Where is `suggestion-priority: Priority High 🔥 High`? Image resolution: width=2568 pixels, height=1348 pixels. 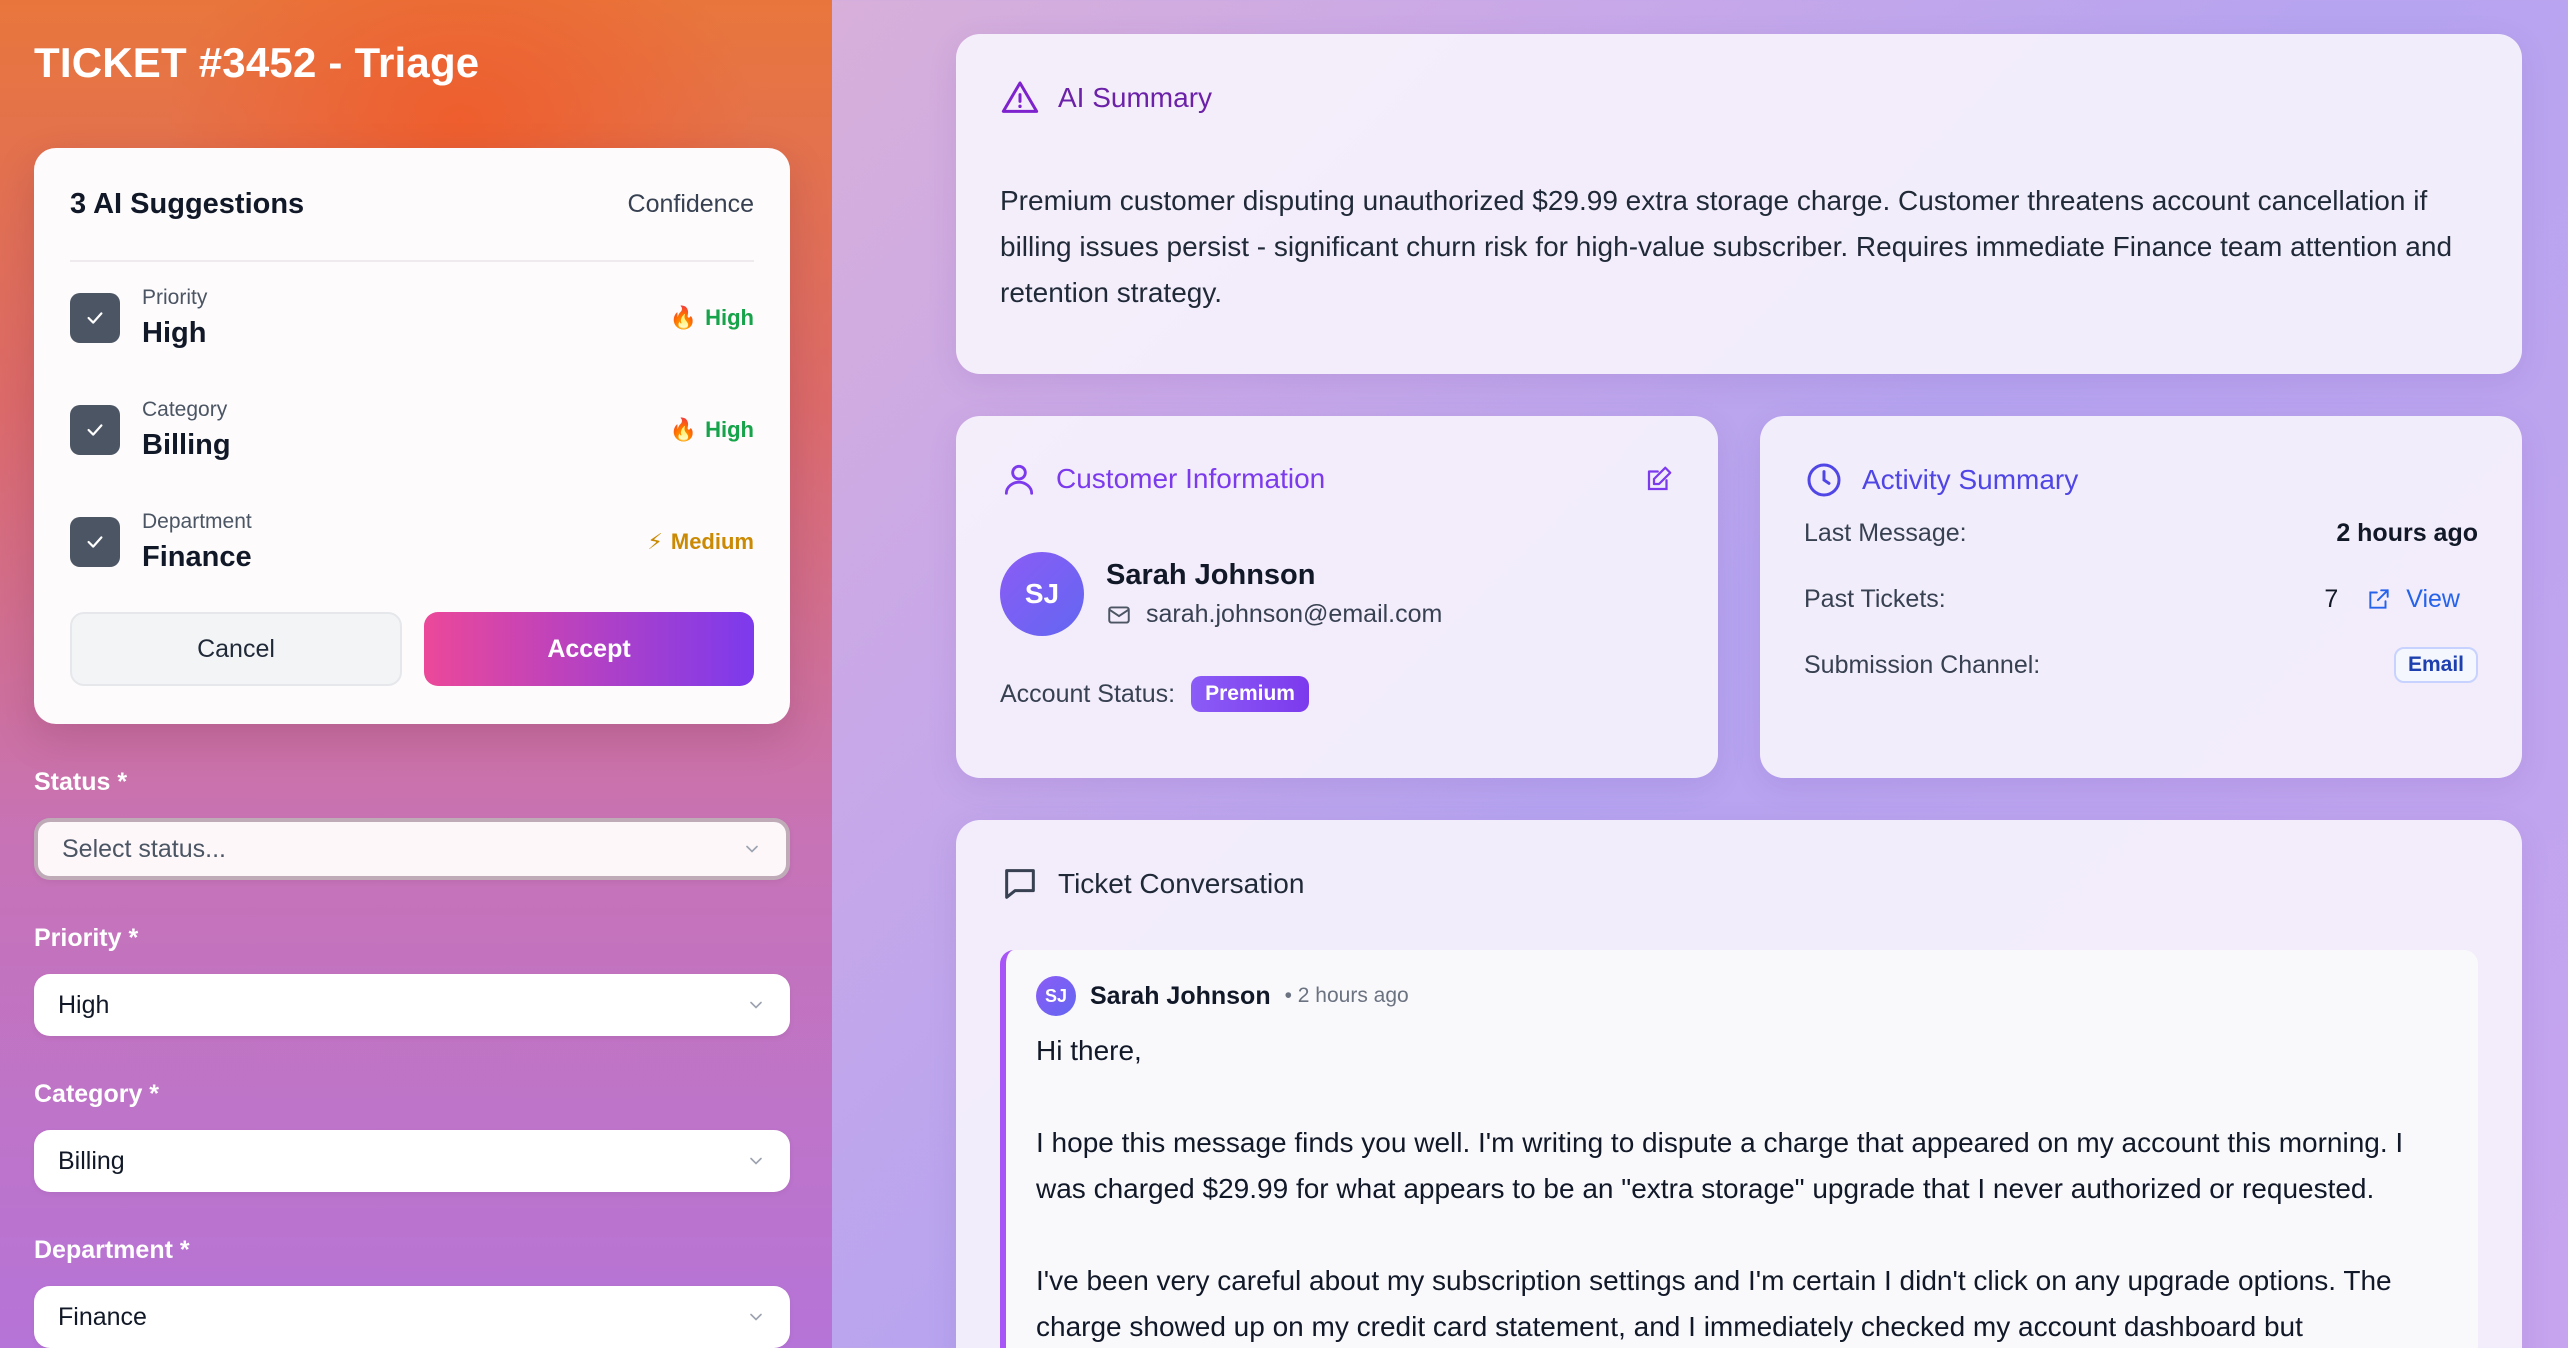 suggestion-priority: Priority High 🔥 High is located at coordinates (412, 318).